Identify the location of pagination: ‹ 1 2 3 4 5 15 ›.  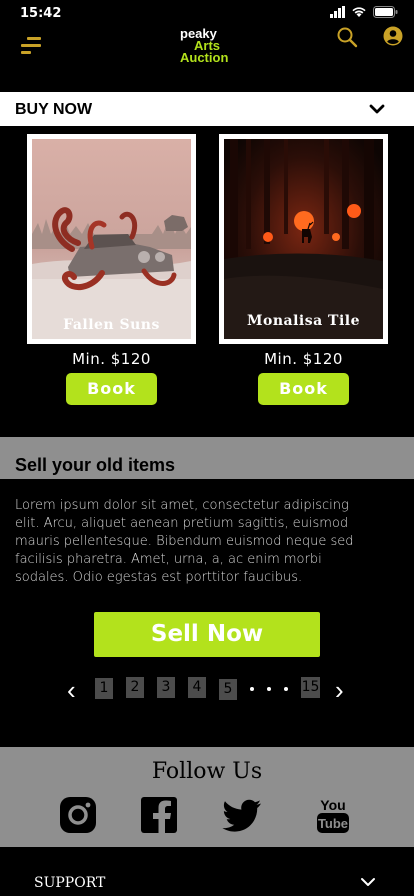
(207, 690).